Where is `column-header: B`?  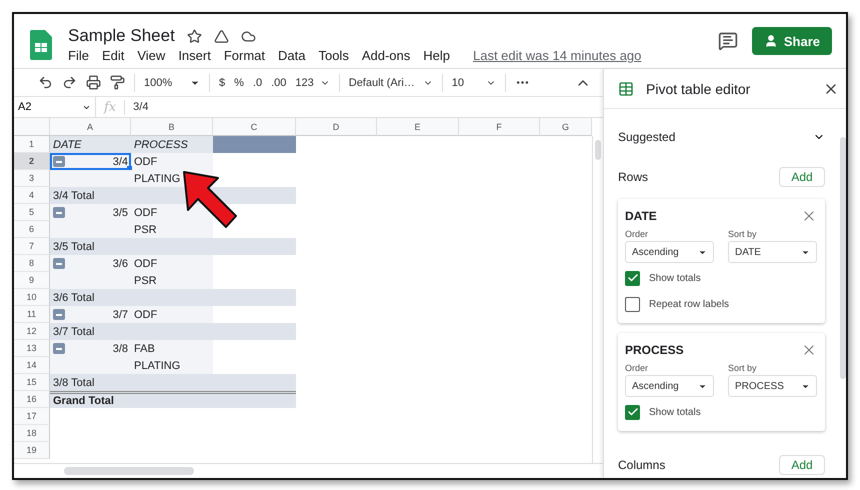 column-header: B is located at coordinates (172, 127).